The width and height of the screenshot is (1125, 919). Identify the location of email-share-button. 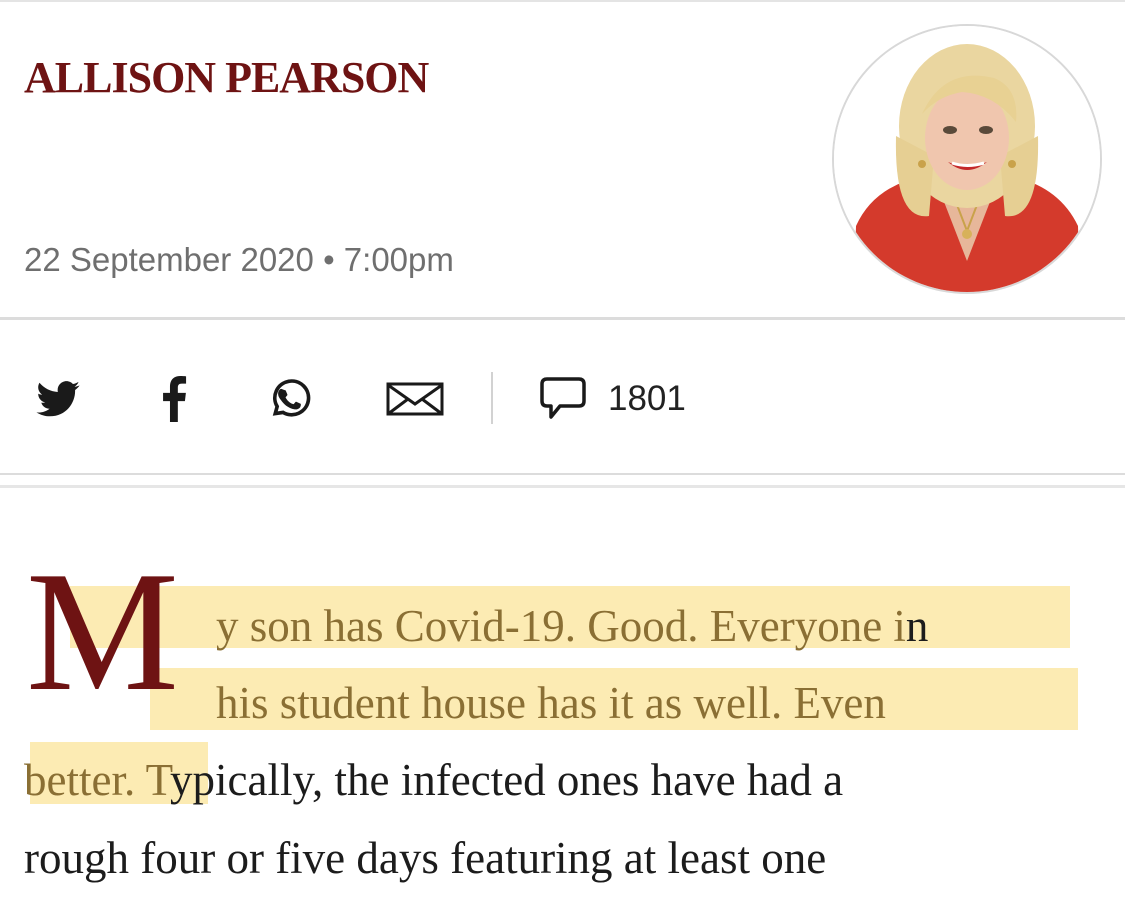
(415, 399).